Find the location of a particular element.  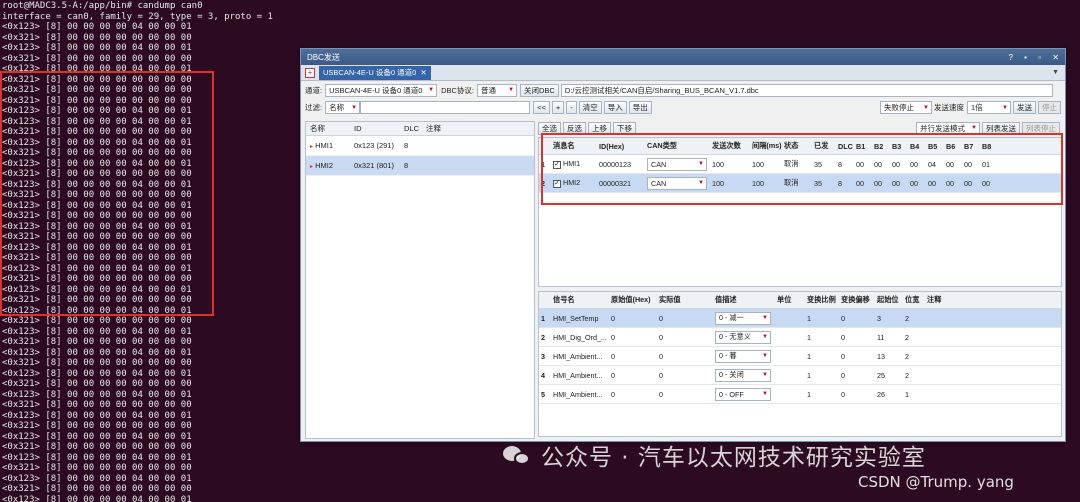

tab-dropdown-icon: ▼ is located at coordinates (1055, 72).